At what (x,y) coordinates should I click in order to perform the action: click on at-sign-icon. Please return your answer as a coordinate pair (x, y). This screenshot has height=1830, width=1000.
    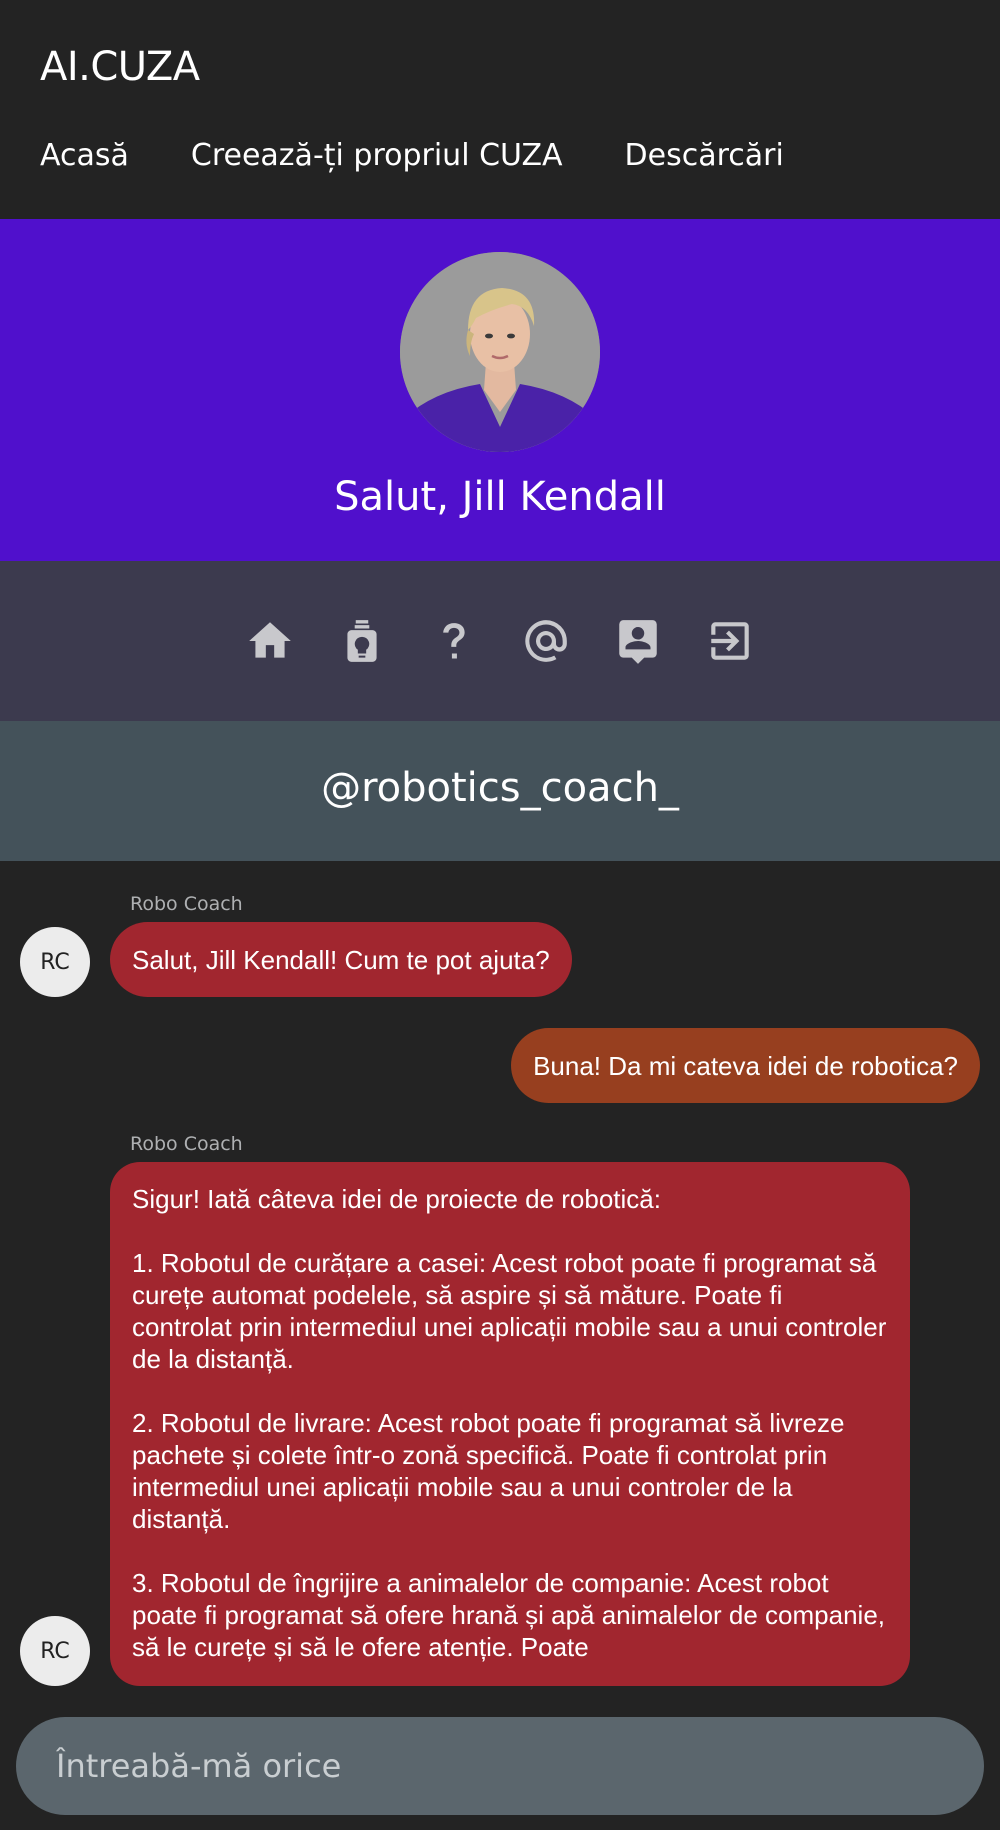
    Looking at the image, I should click on (546, 641).